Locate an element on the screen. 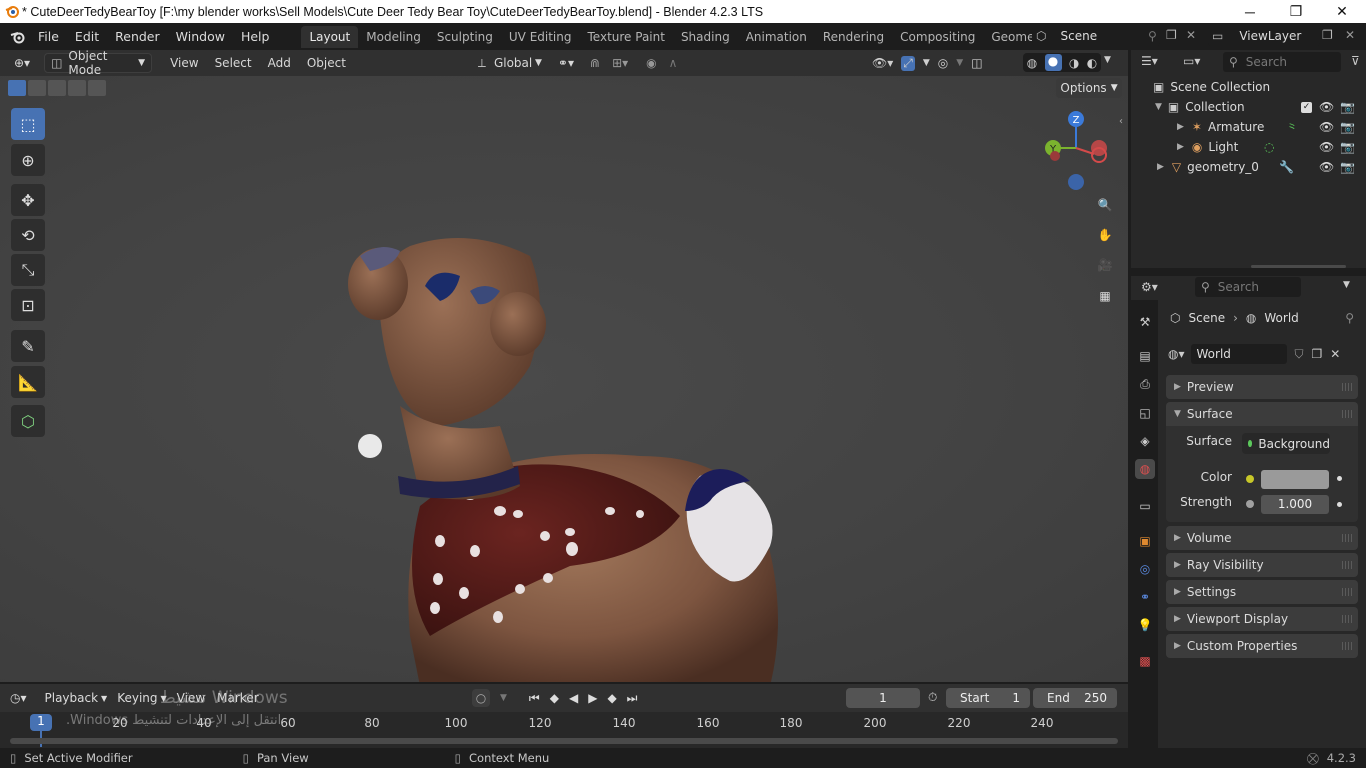  xray-toggle-icon: ◫ is located at coordinates (976, 63).